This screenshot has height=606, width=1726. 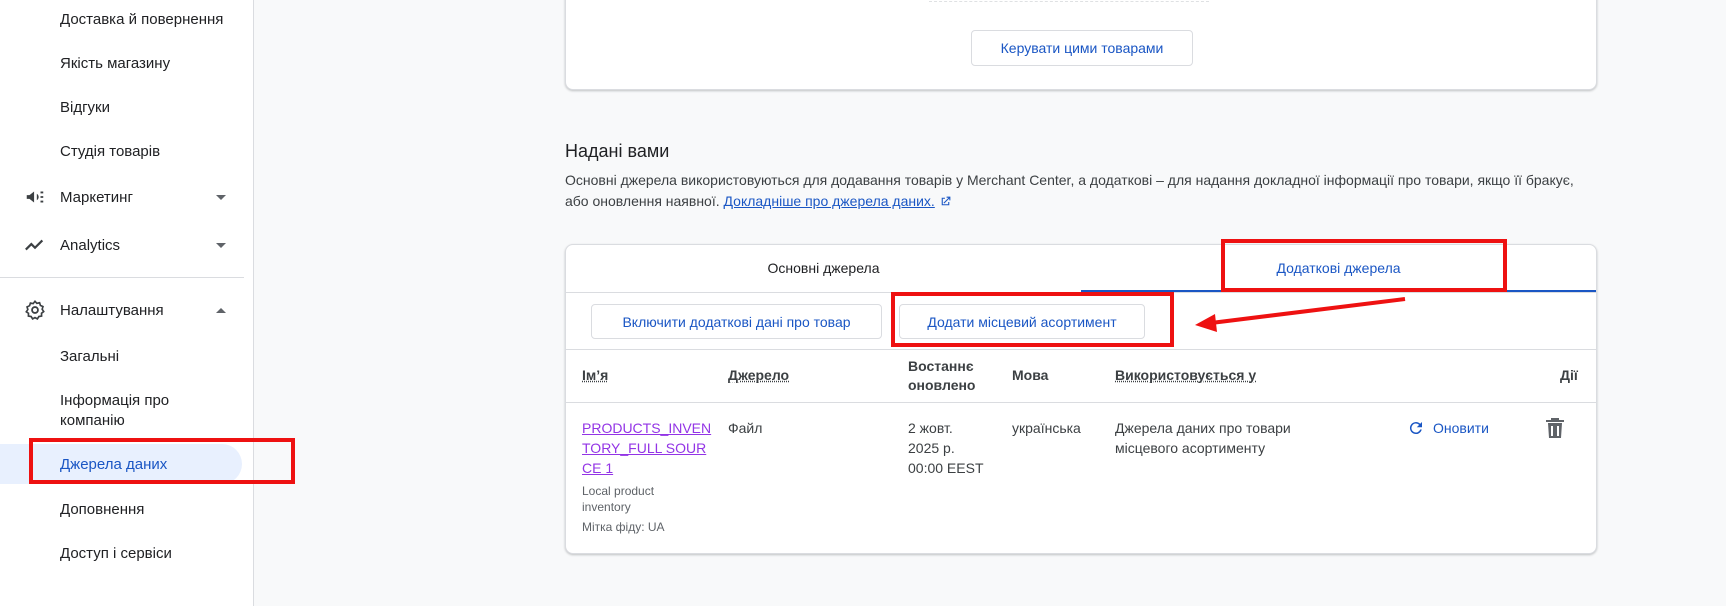 What do you see at coordinates (618, 499) in the screenshot?
I see `source-type: Local product inventory` at bounding box center [618, 499].